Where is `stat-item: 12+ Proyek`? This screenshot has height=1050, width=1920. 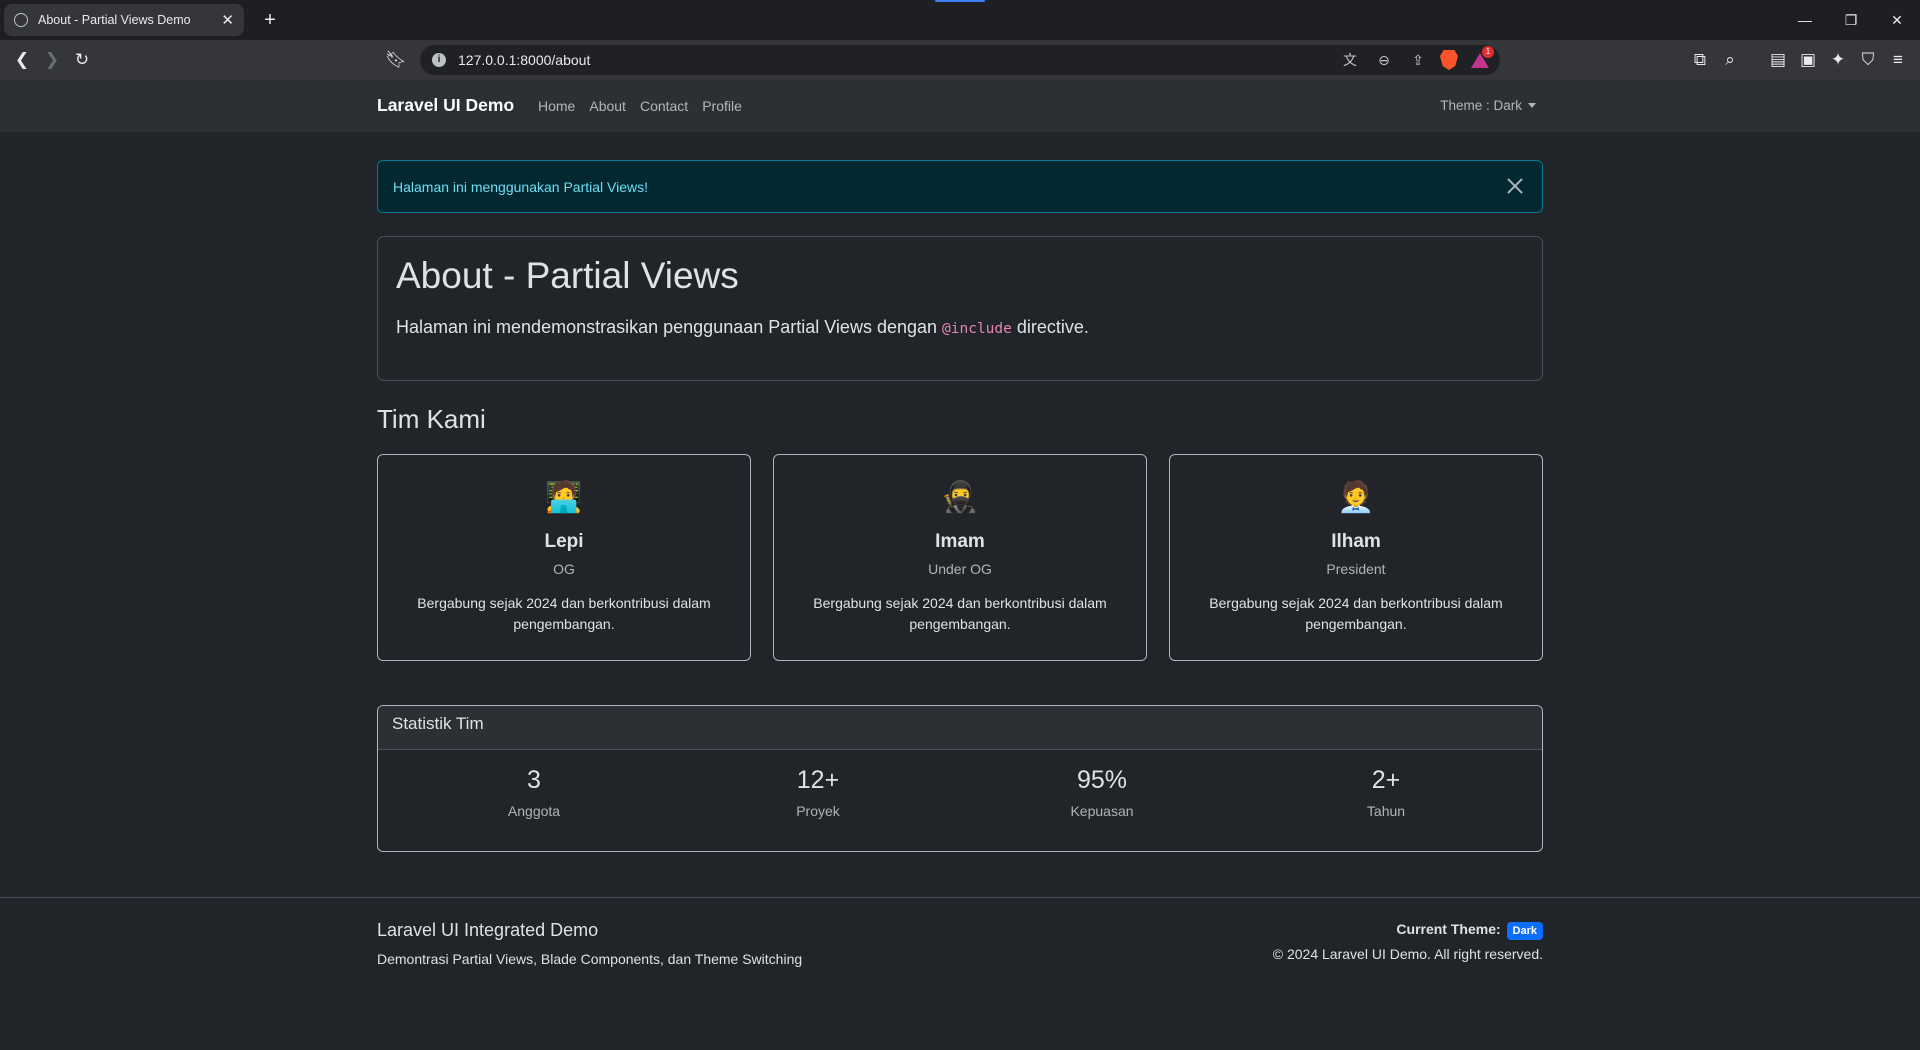
stat-item: 12+ Proyek is located at coordinates (818, 792).